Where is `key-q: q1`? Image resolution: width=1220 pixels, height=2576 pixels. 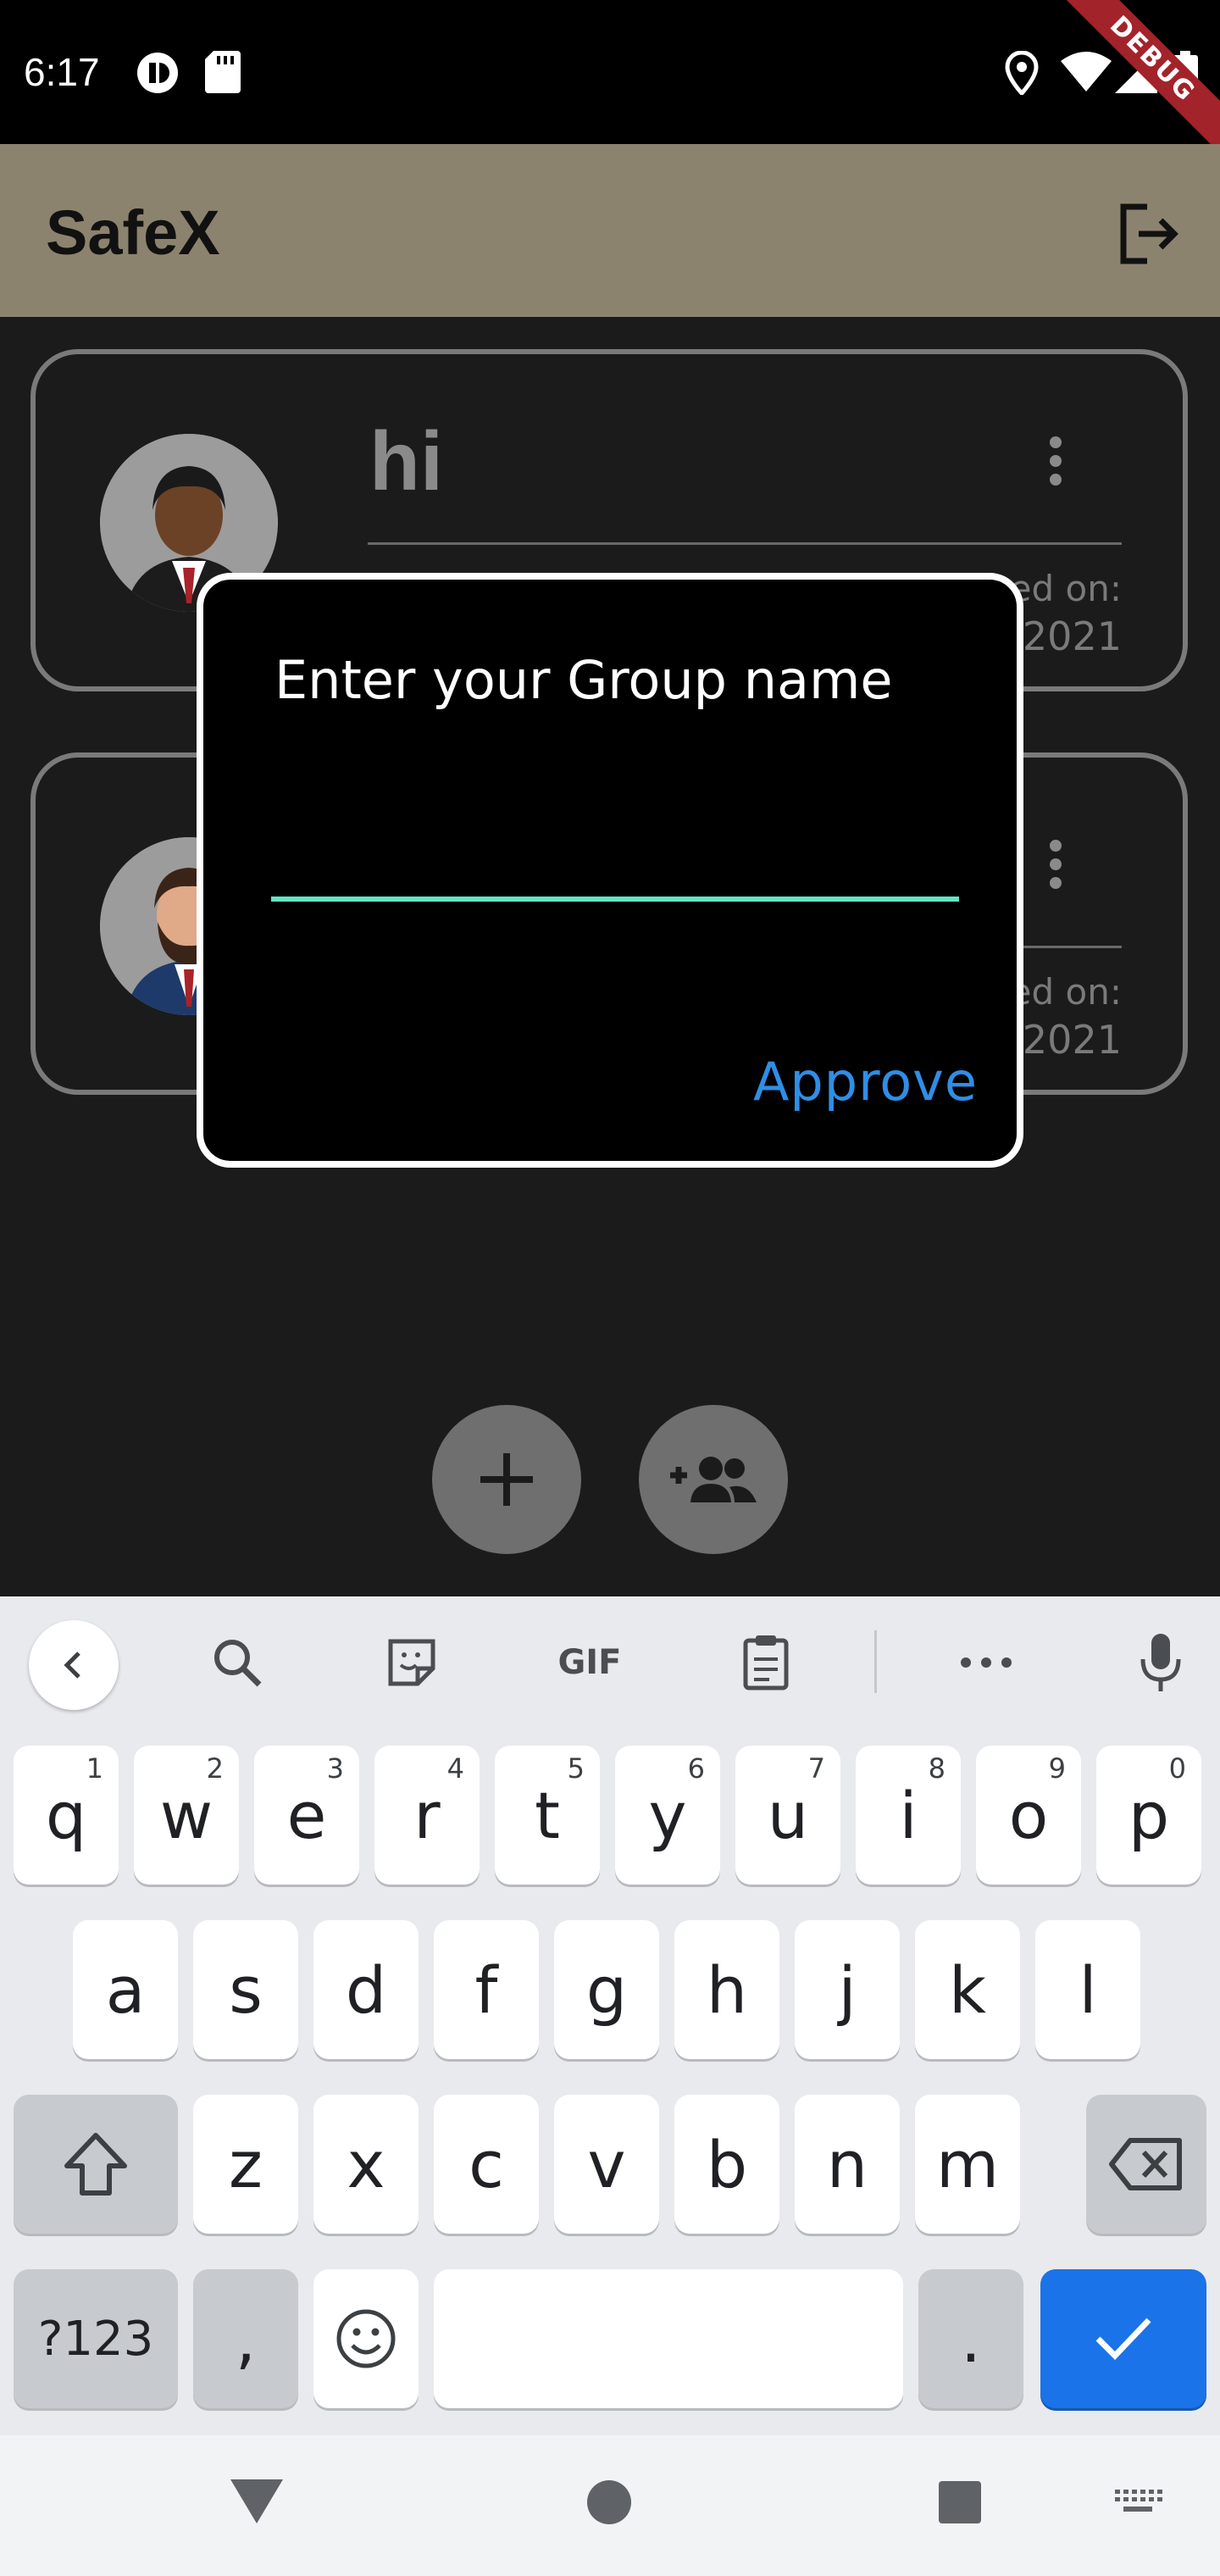 key-q: q1 is located at coordinates (66, 1815).